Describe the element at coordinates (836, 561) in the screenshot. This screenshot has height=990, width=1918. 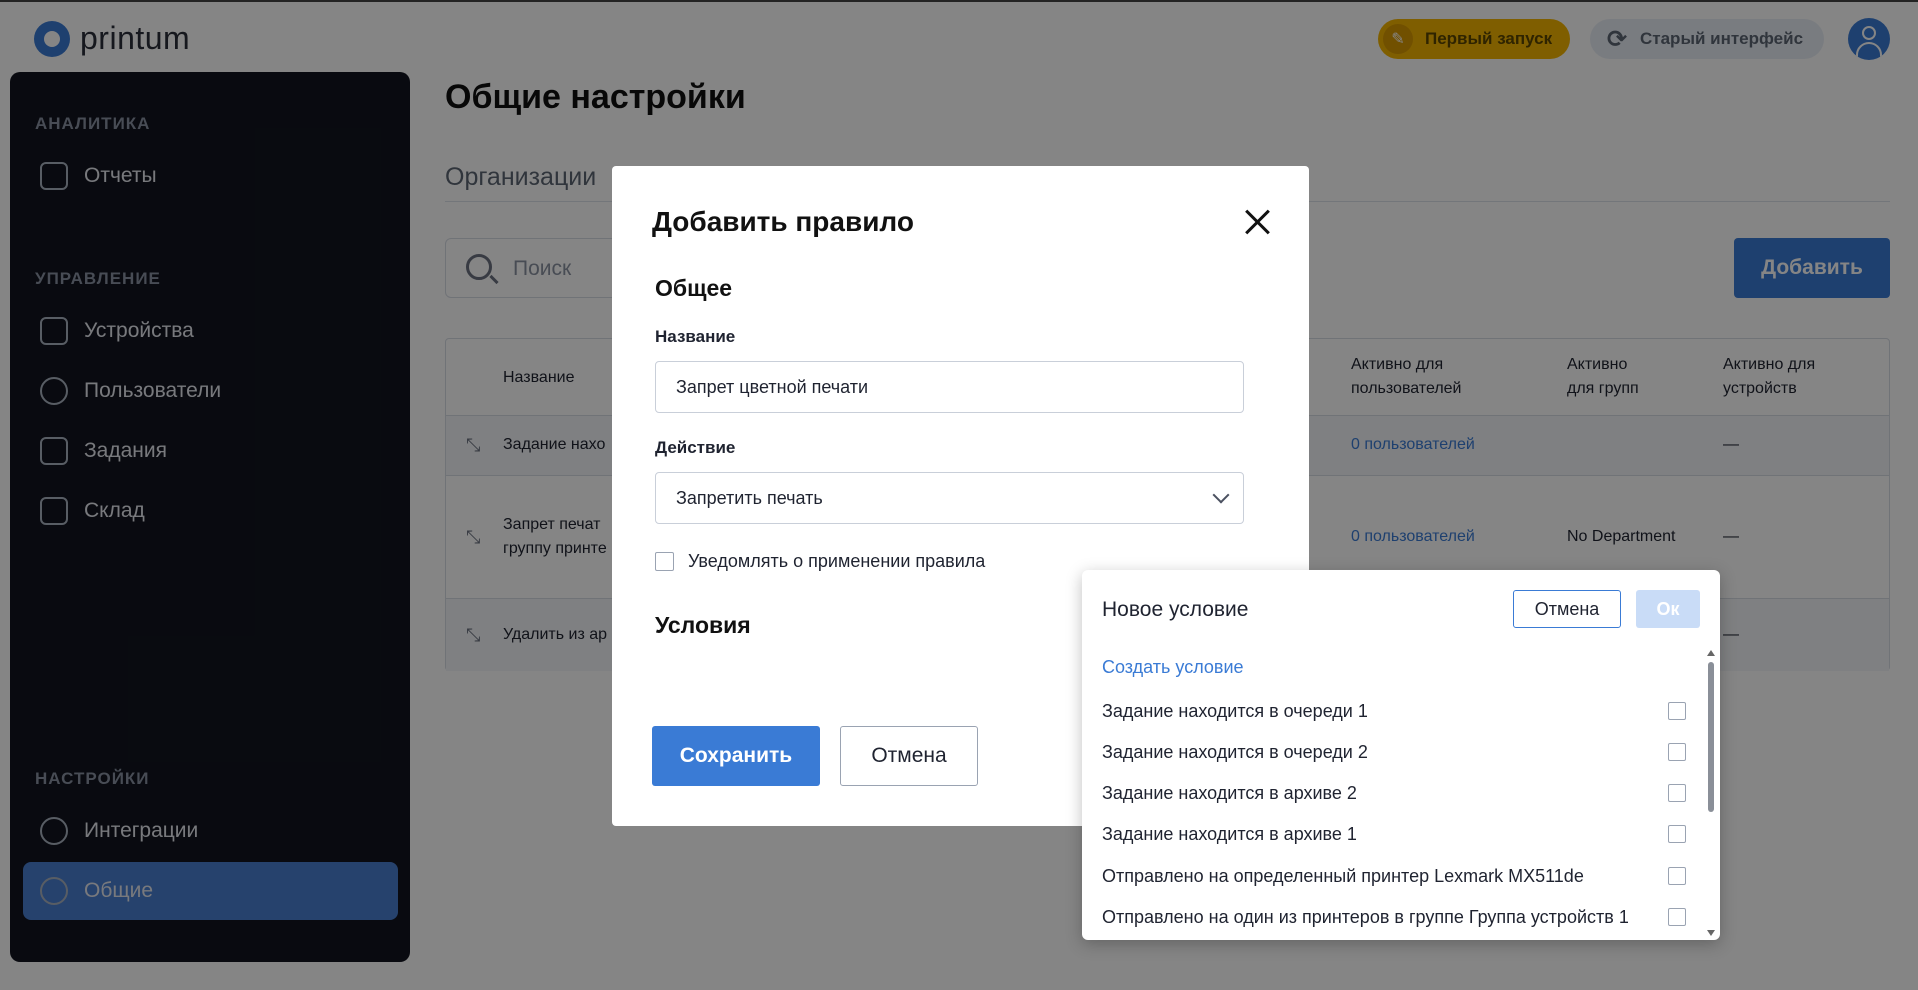
I see `notify-label: Уведомлять о применении правила` at that location.